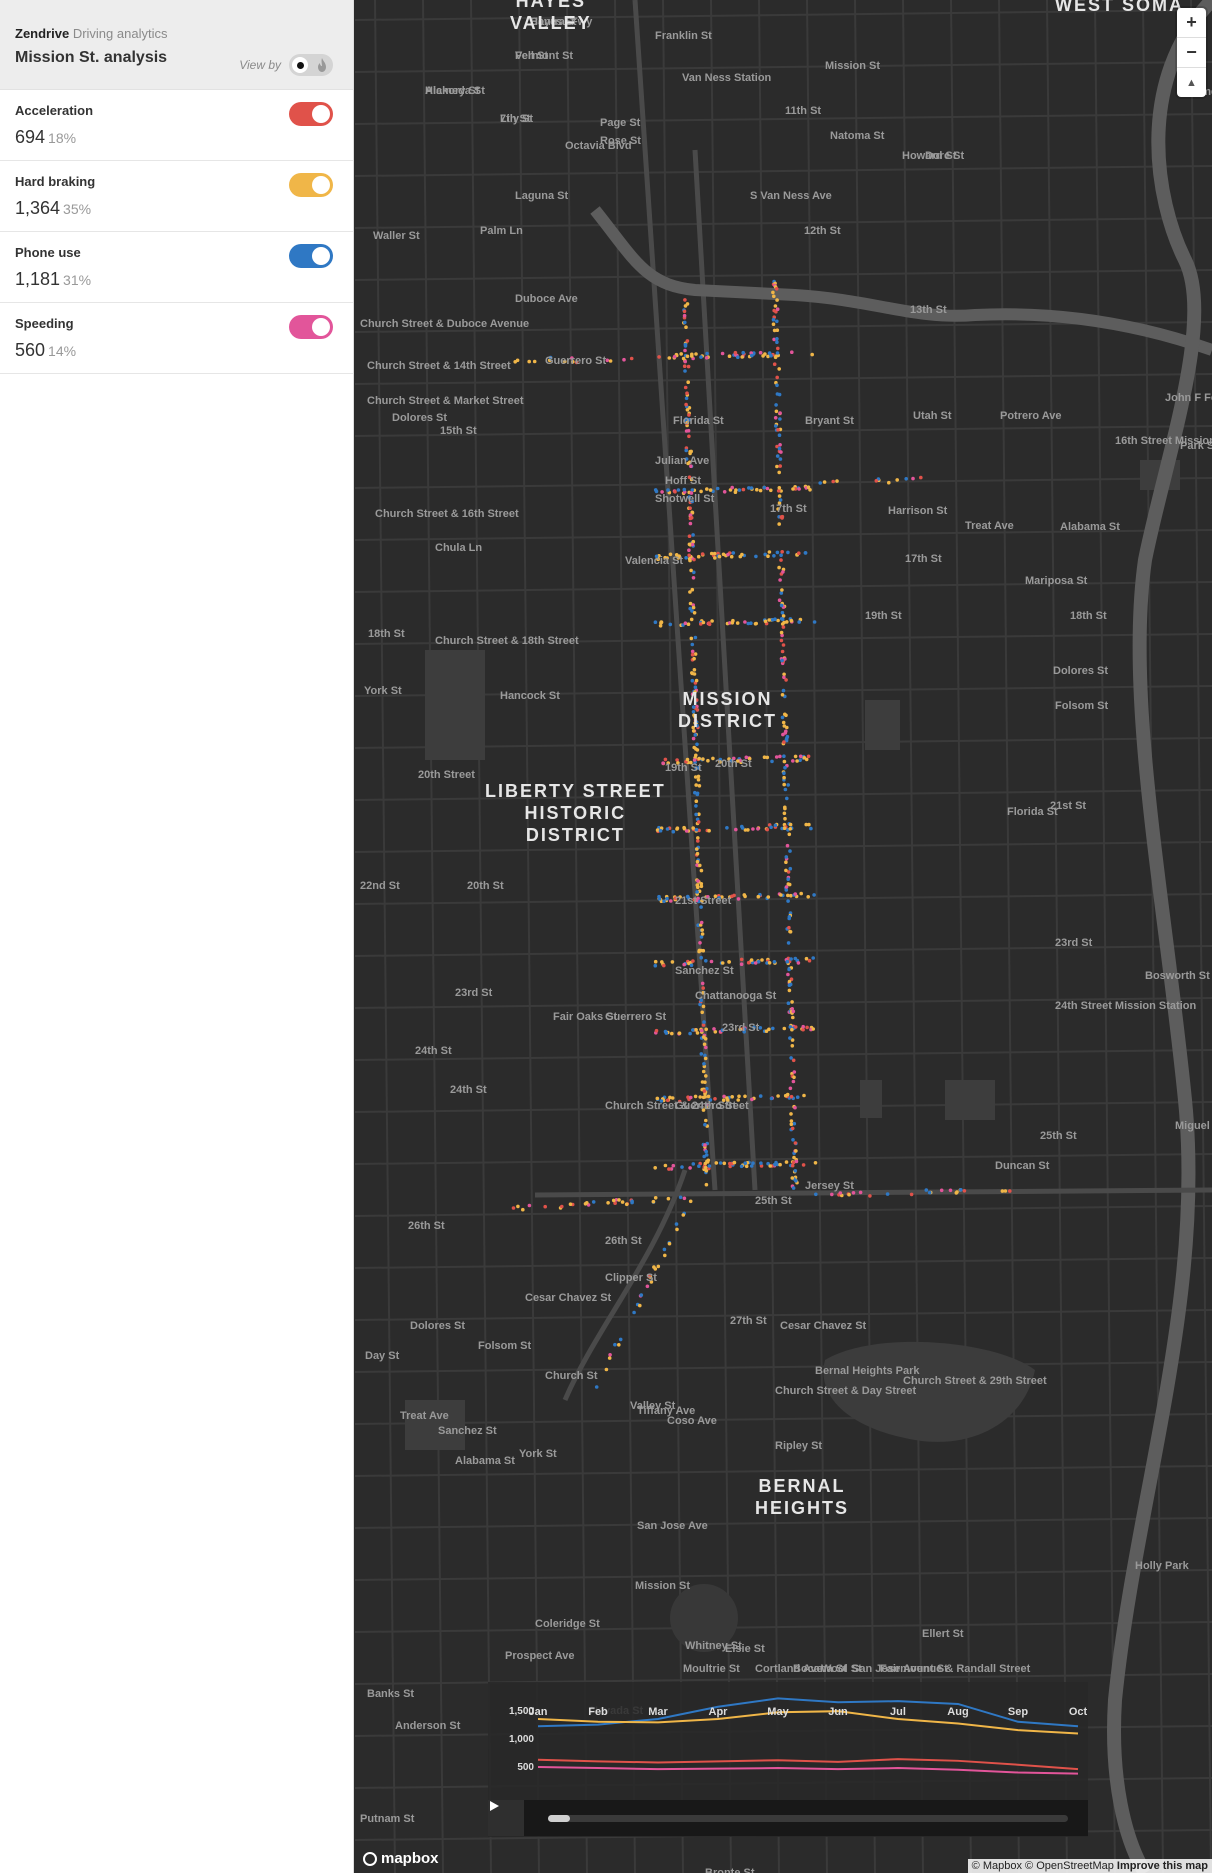 The image size is (1212, 1873). Describe the element at coordinates (1018, 1712) in the screenshot. I see `x-tick-label: Sep` at that location.